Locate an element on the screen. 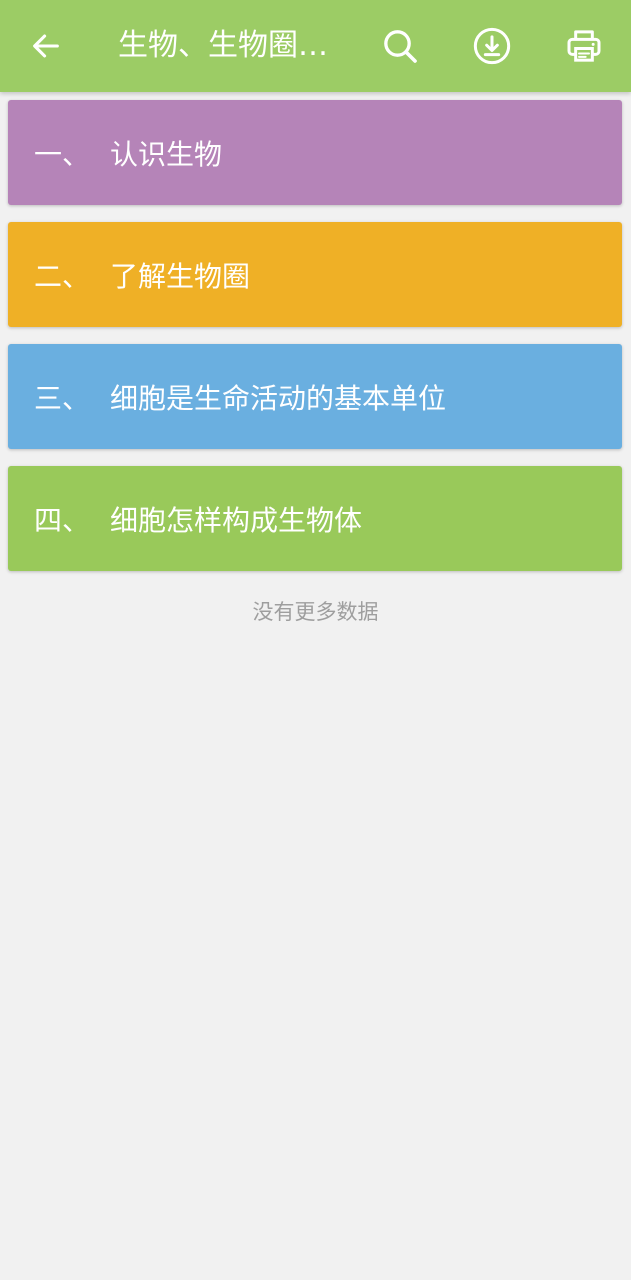 Image resolution: width=631 pixels, height=1280 pixels. chapter-item-2: 二、 了解生物圈 is located at coordinates (315, 274).